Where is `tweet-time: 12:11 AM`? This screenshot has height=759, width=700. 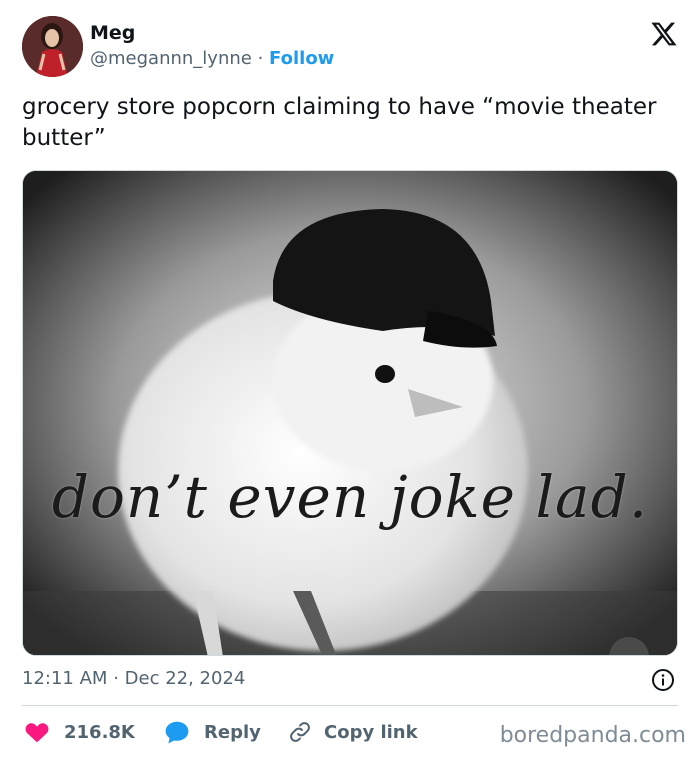 tweet-time: 12:11 AM is located at coordinates (65, 678).